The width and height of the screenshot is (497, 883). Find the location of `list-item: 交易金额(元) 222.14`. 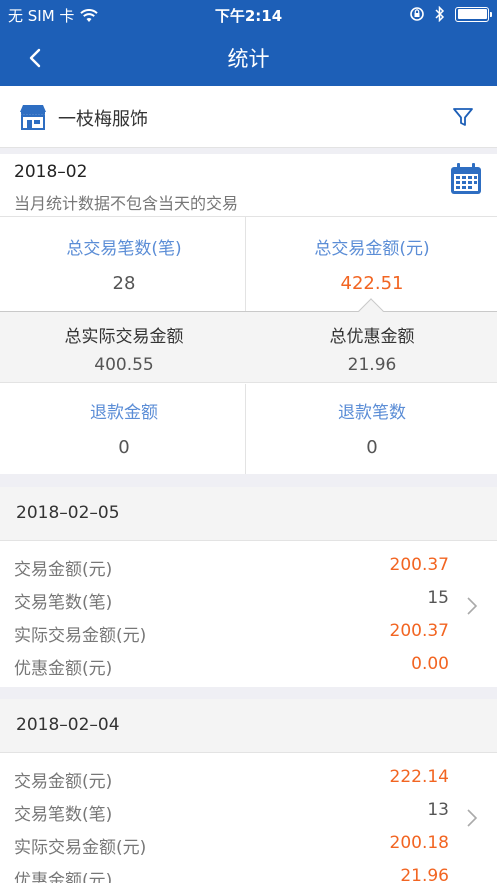

list-item: 交易金额(元) 222.14 is located at coordinates (248, 777).